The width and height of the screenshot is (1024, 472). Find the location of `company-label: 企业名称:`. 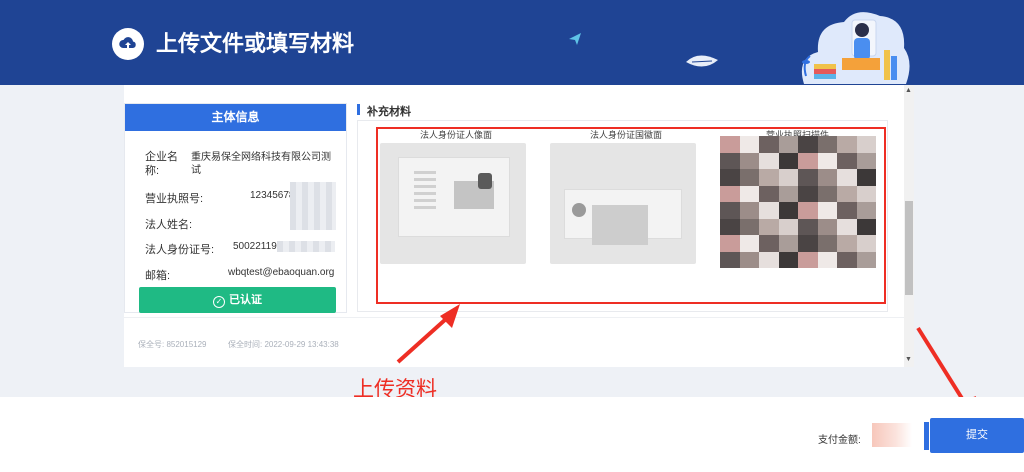

company-label: 企业名称: is located at coordinates (161, 164).